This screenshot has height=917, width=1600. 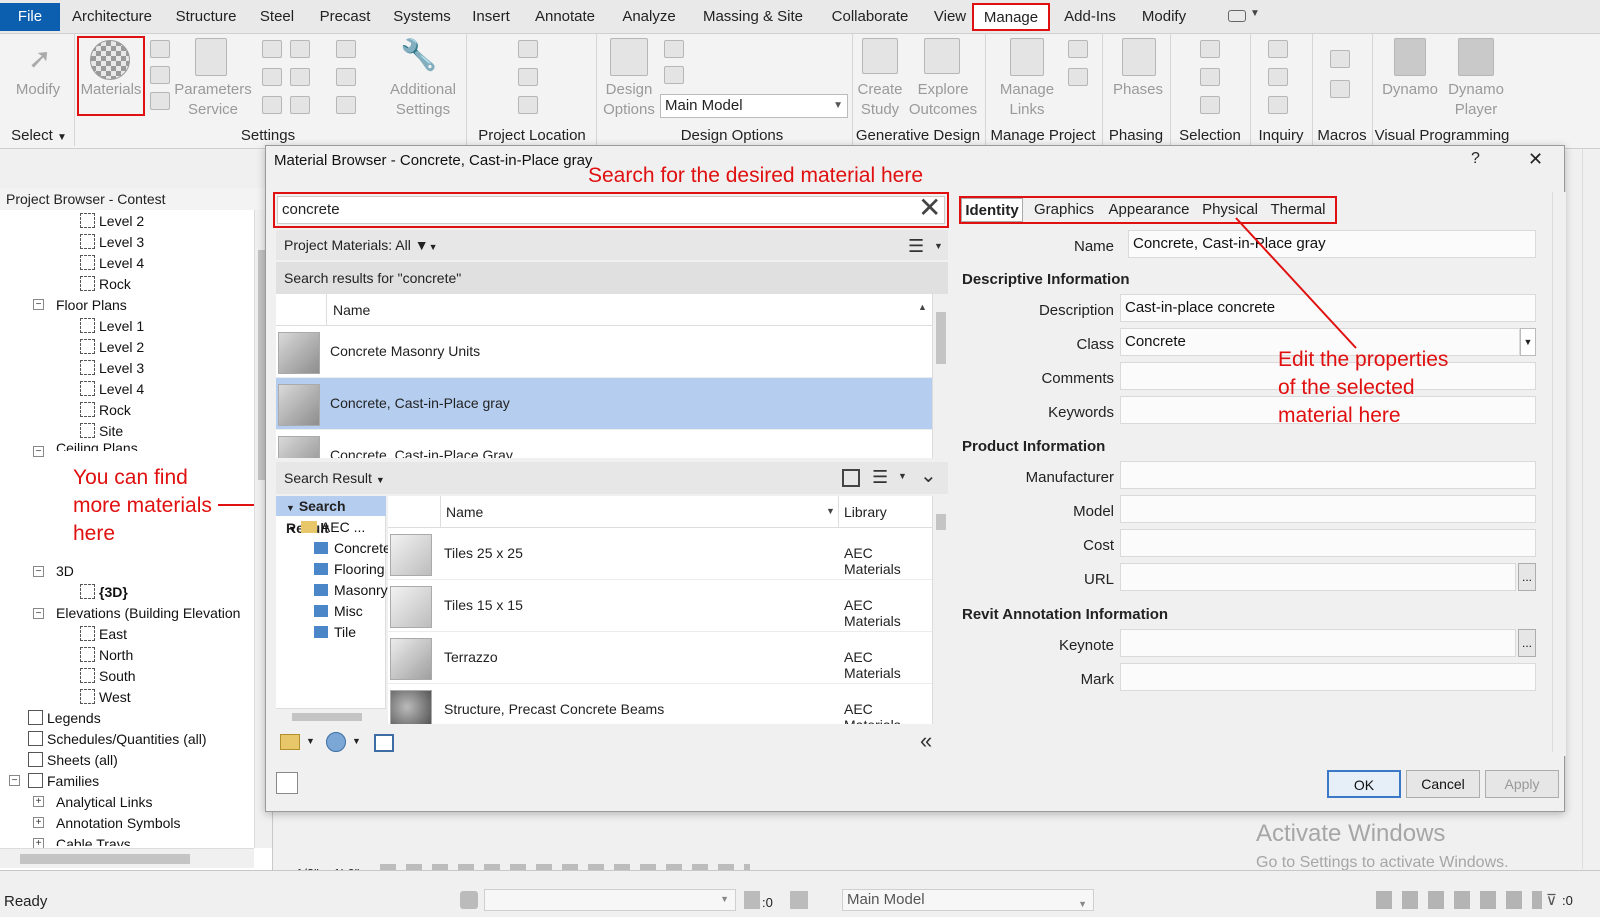 What do you see at coordinates (1340, 59) in the screenshot?
I see `macro-manager-icon` at bounding box center [1340, 59].